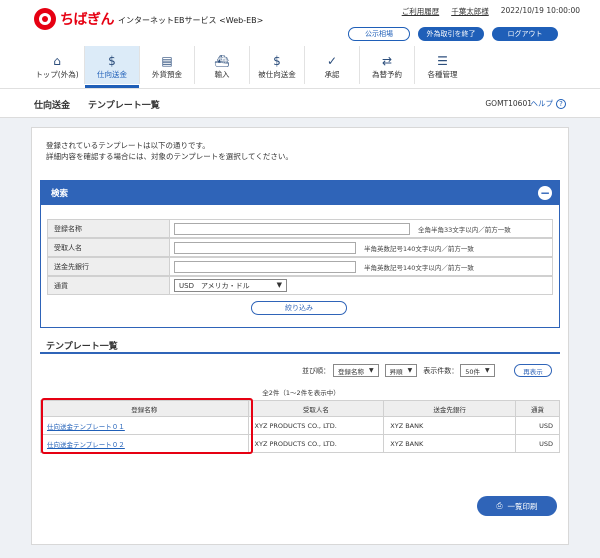 Image resolution: width=600 pixels, height=558 pixels. Describe the element at coordinates (300, 285) in the screenshot. I see `field-row-currency: 通貨 USD アメリカ・ドル ▼` at that location.